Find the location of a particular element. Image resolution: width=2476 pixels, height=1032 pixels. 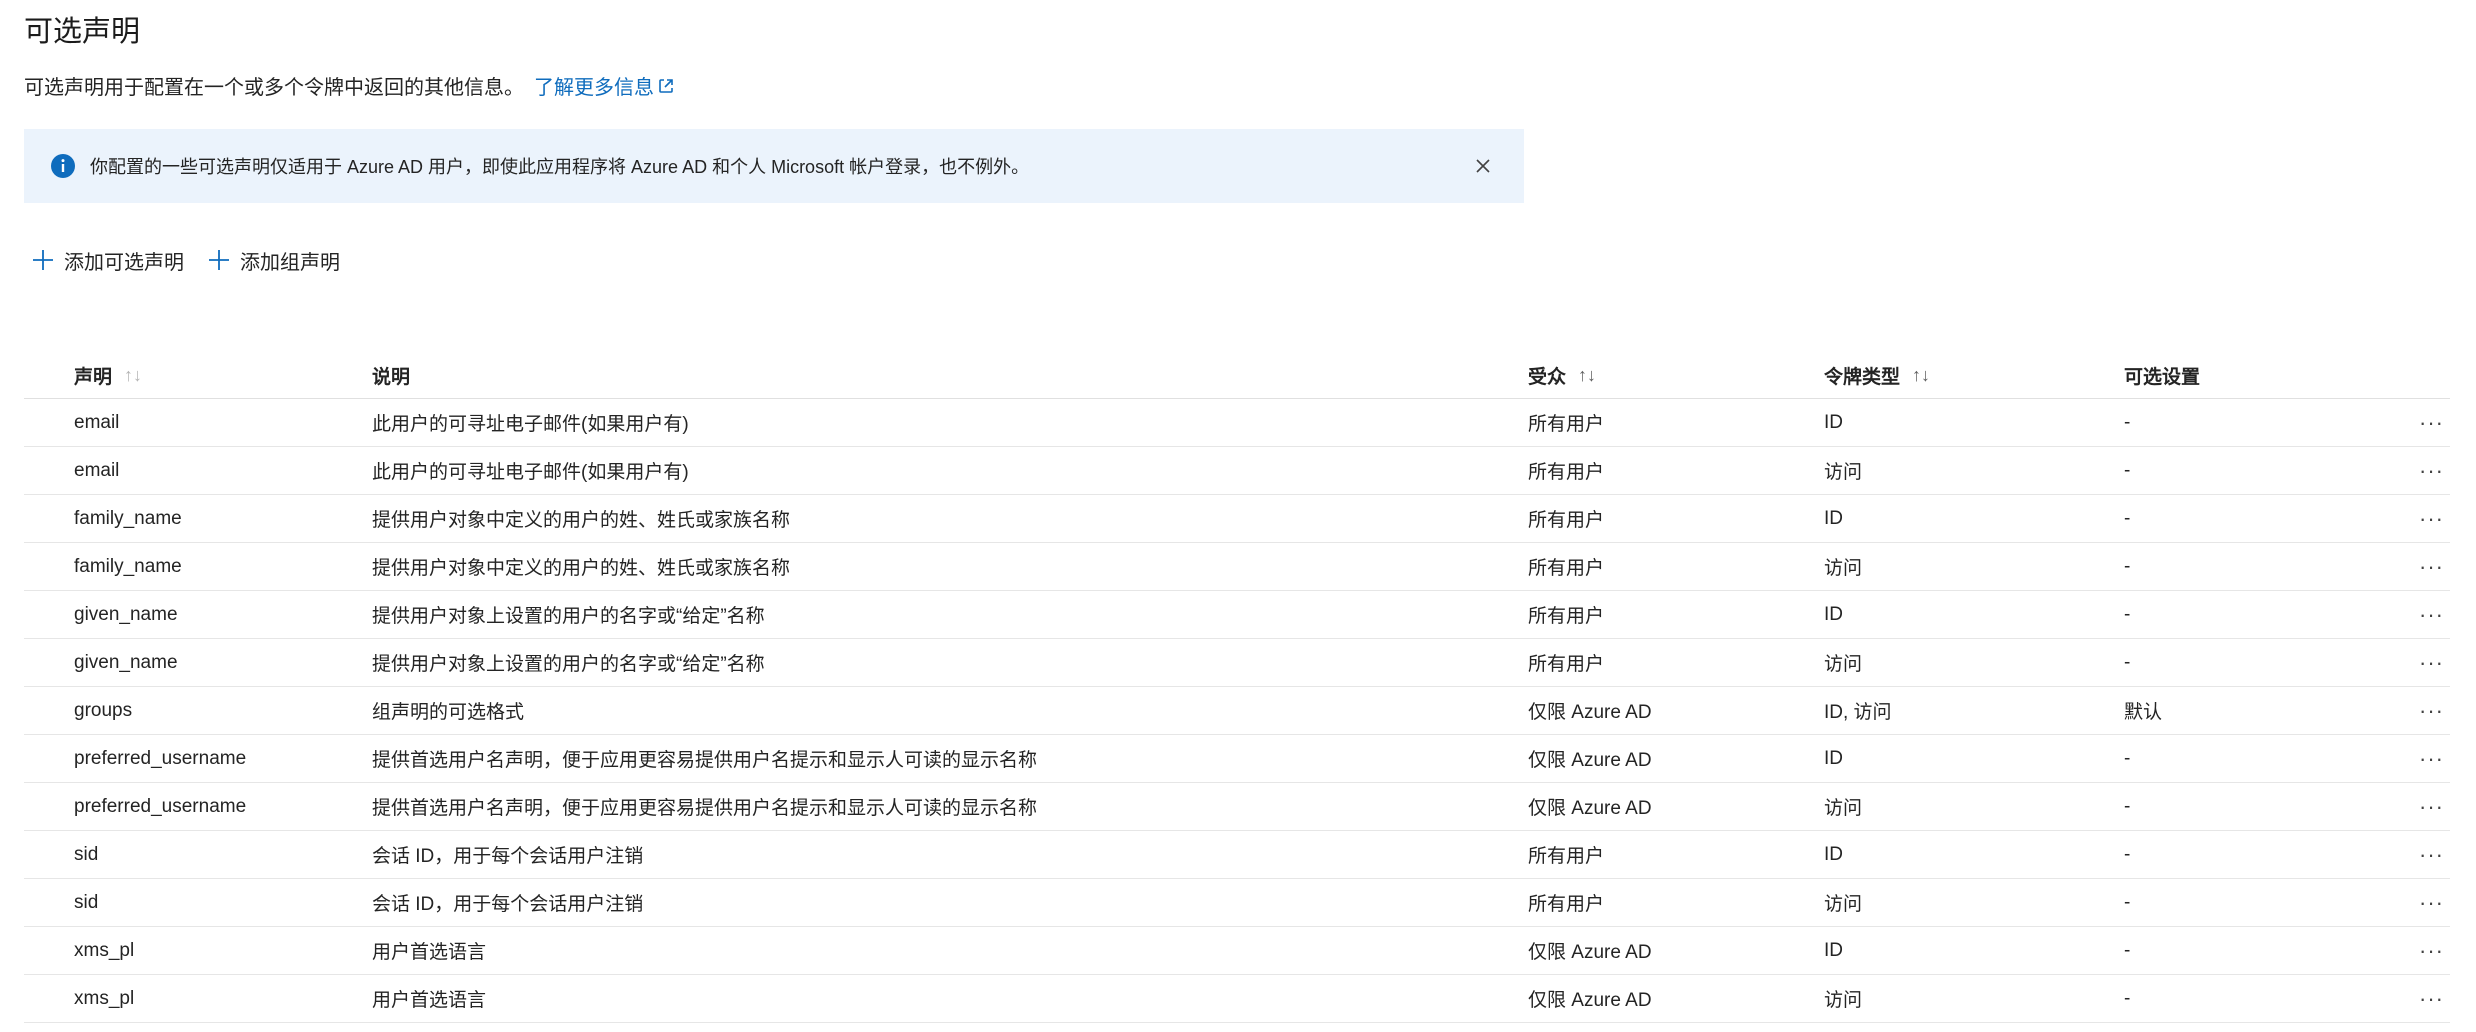

table-row: sid 会话 ID，用于每个会话用户注销 所有用户 访问 - ··· is located at coordinates (1237, 903).